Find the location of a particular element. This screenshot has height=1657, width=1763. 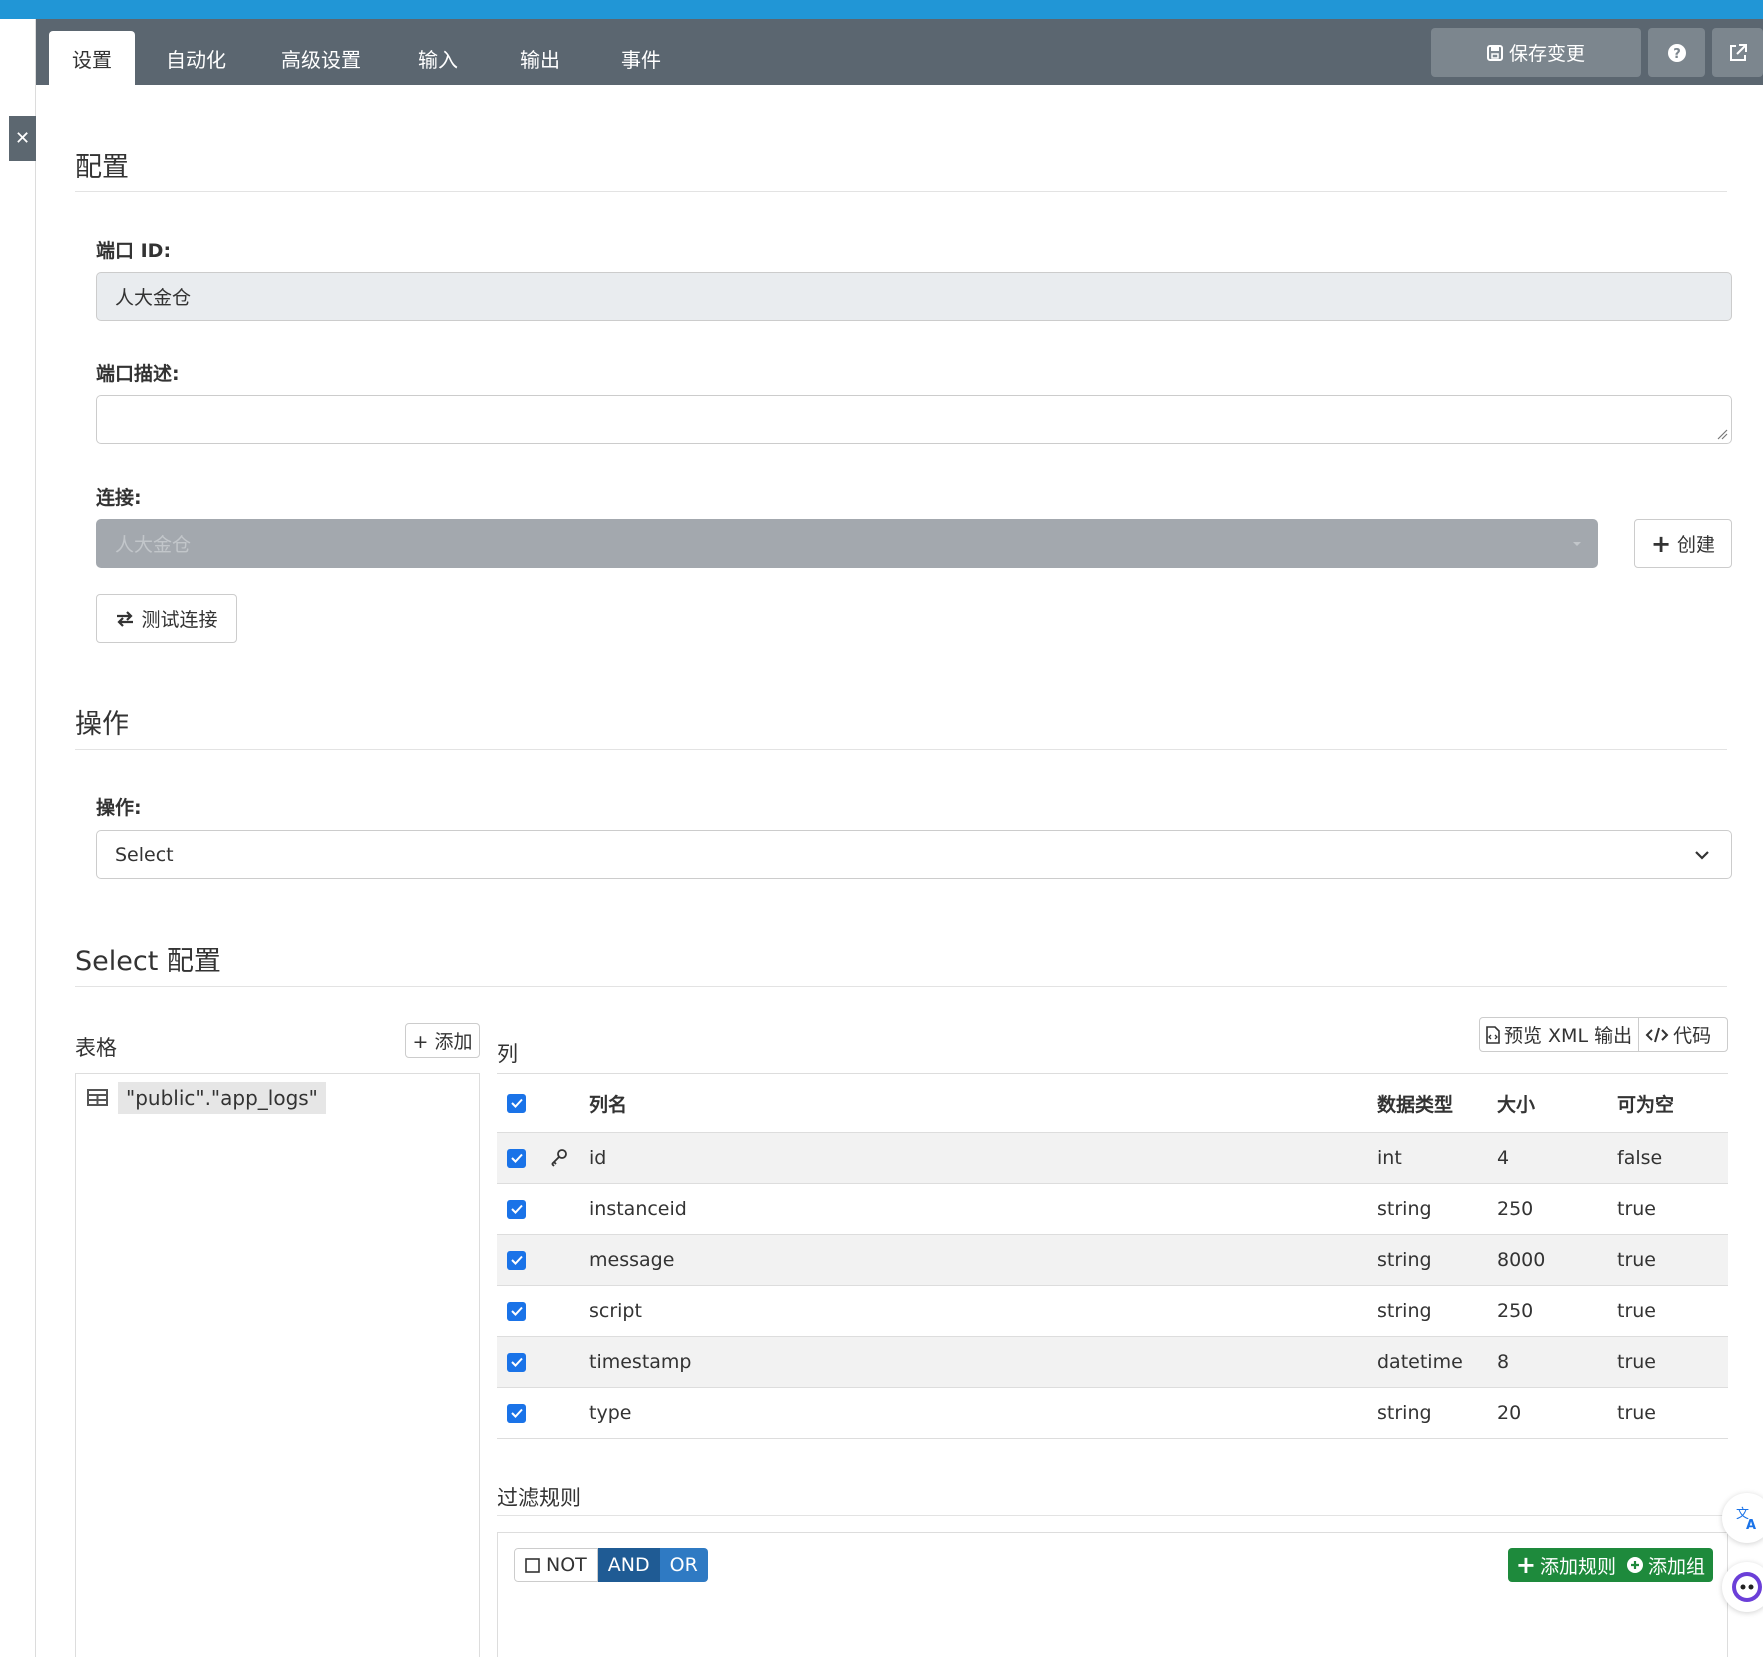

translate-button: 文A is located at coordinates (1742, 1518).